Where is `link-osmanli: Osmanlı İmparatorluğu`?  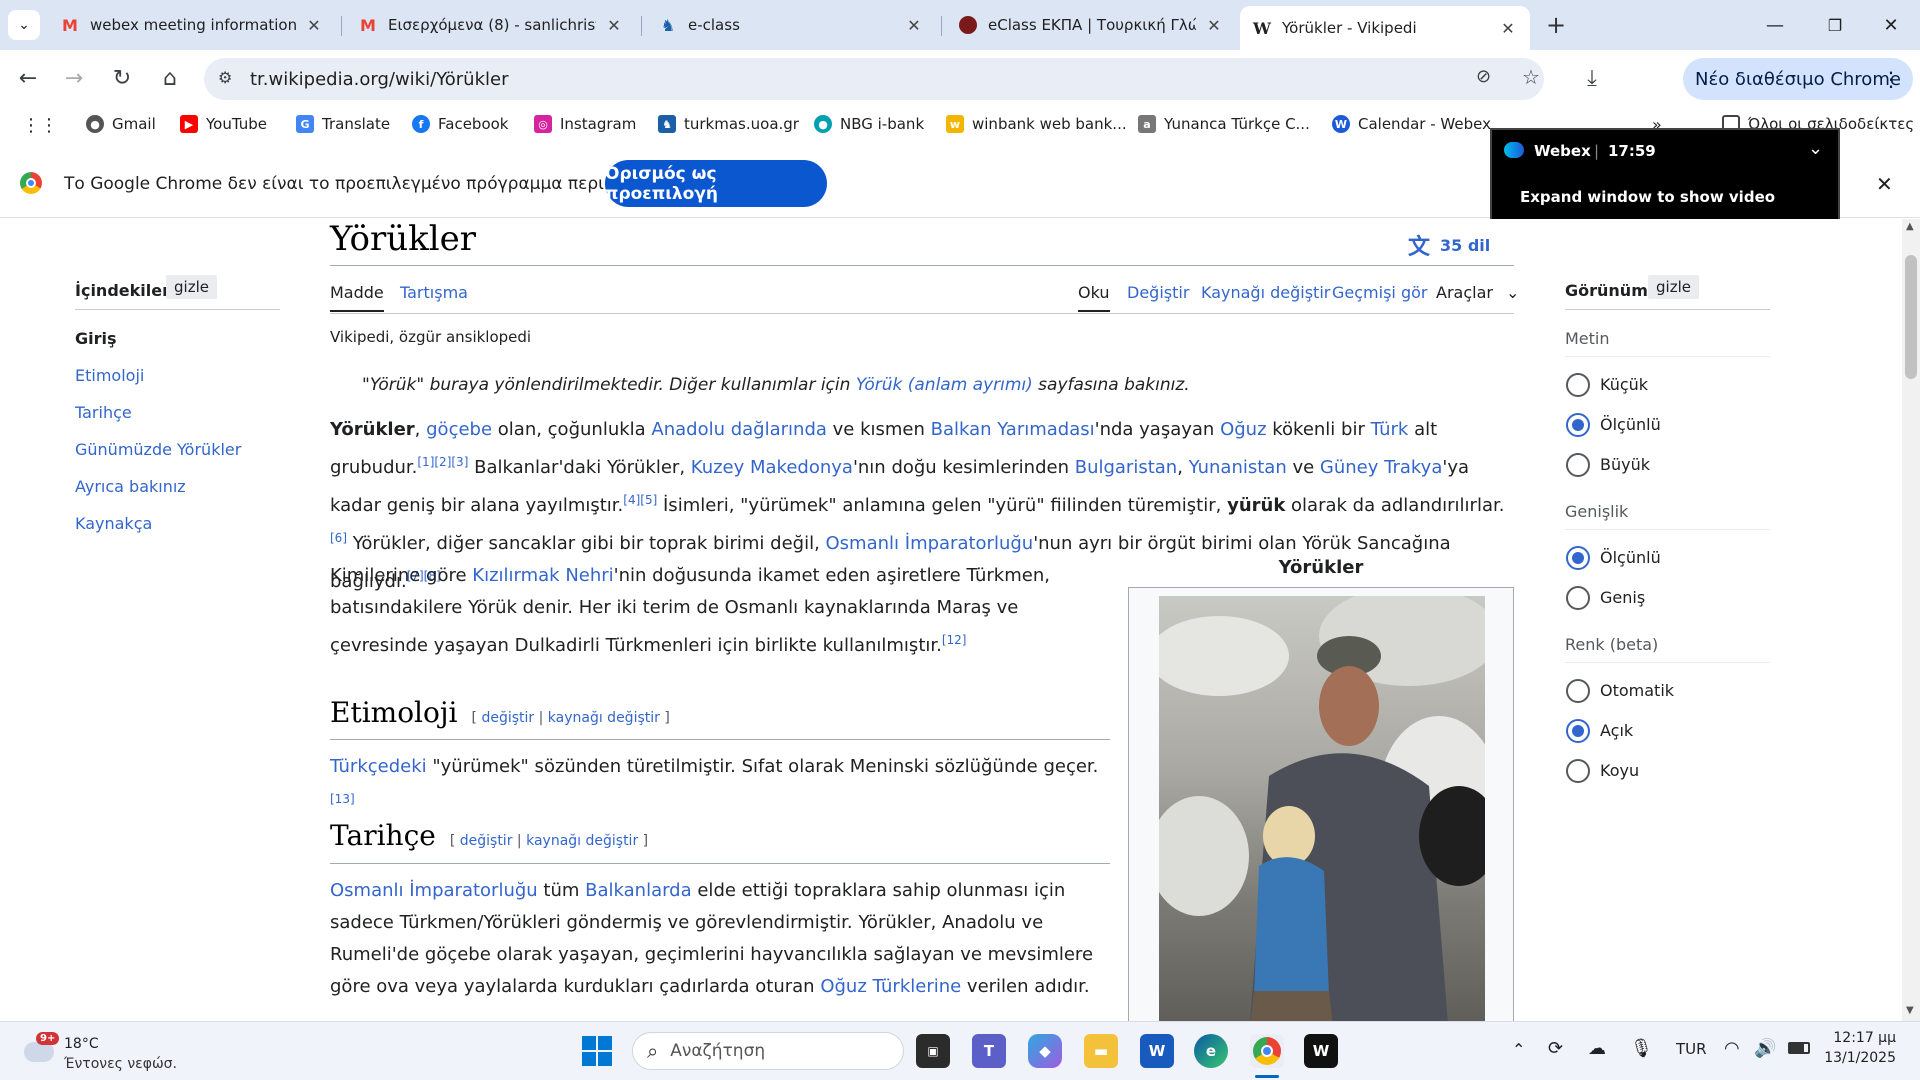
link-osmanli: Osmanlı İmparatorluğu is located at coordinates (930, 543).